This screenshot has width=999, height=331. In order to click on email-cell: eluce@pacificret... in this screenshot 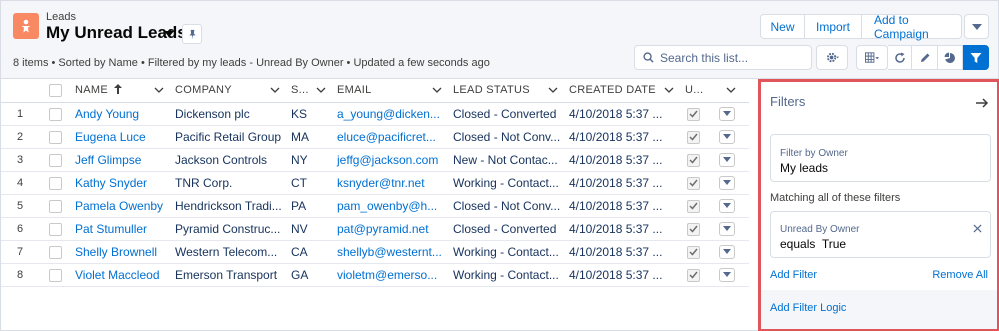, I will do `click(389, 137)`.